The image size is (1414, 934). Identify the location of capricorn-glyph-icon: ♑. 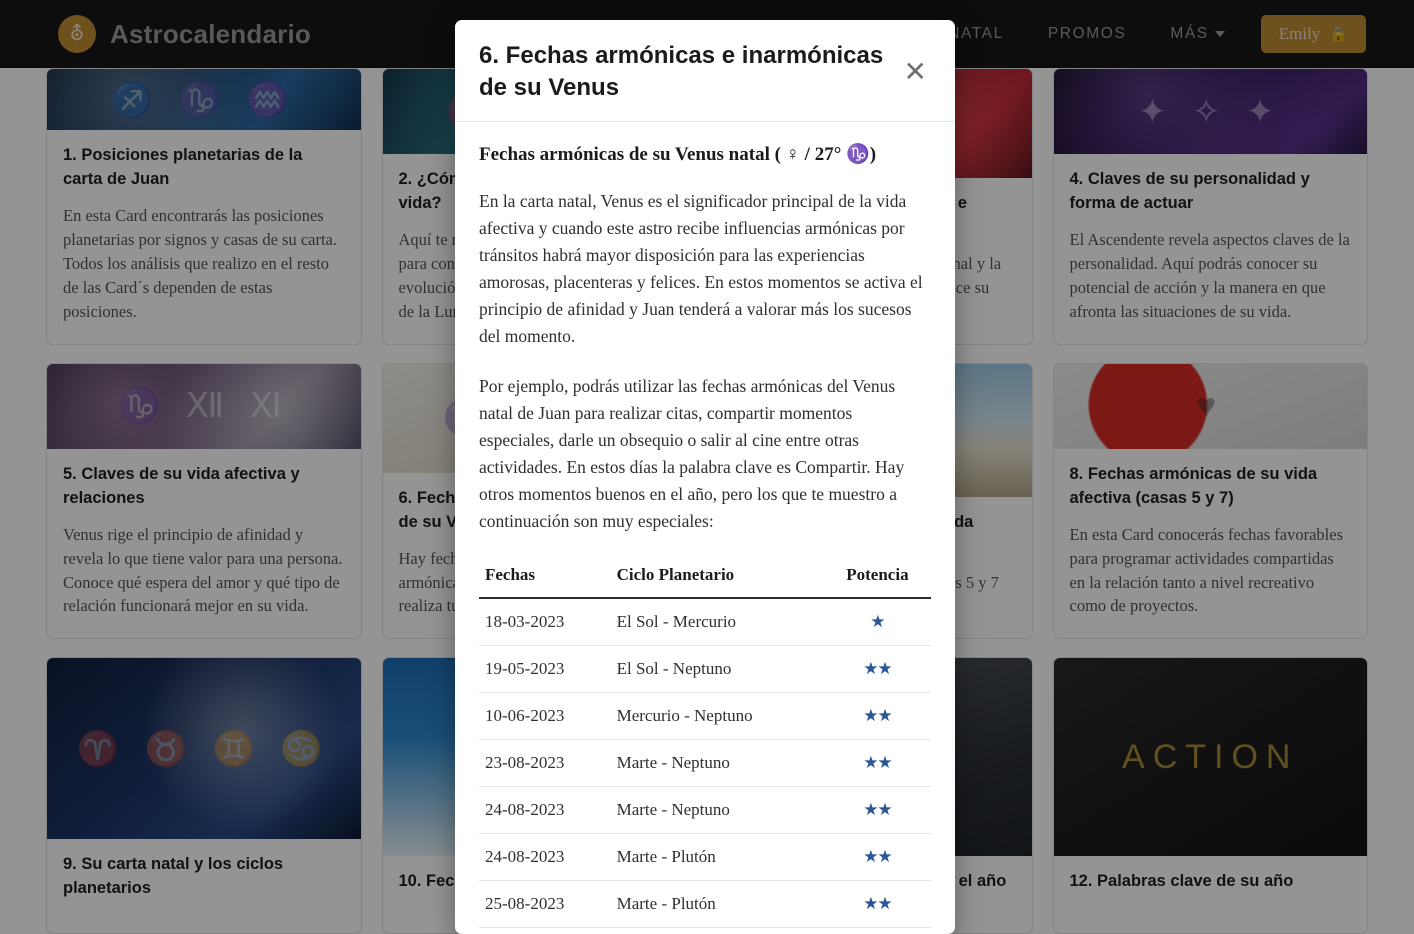
(858, 154).